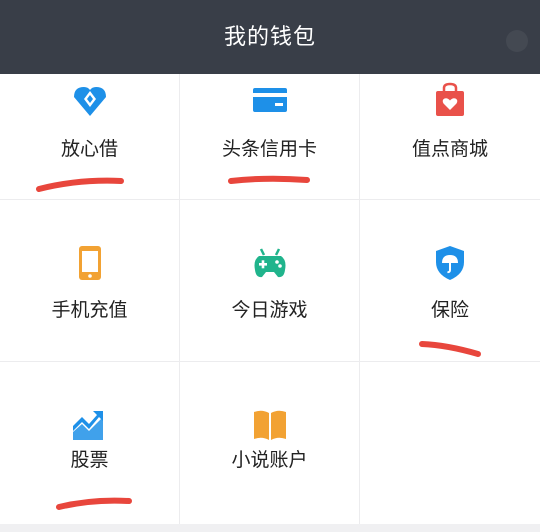  Describe the element at coordinates (269, 310) in the screenshot. I see `grid-item-label: 今日游戏` at that location.